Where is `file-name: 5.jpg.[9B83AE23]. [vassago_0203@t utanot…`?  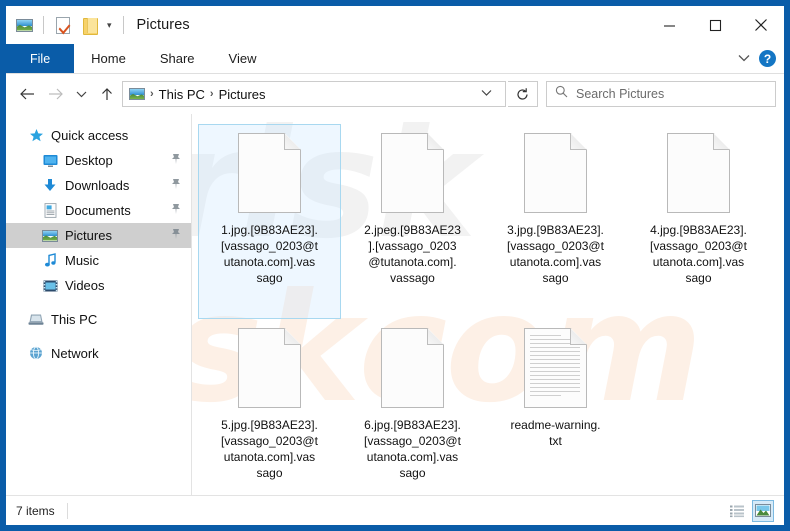
file-name: 5.jpg.[9B83AE23]. [vassago_0203@t utanot… is located at coordinates (269, 449).